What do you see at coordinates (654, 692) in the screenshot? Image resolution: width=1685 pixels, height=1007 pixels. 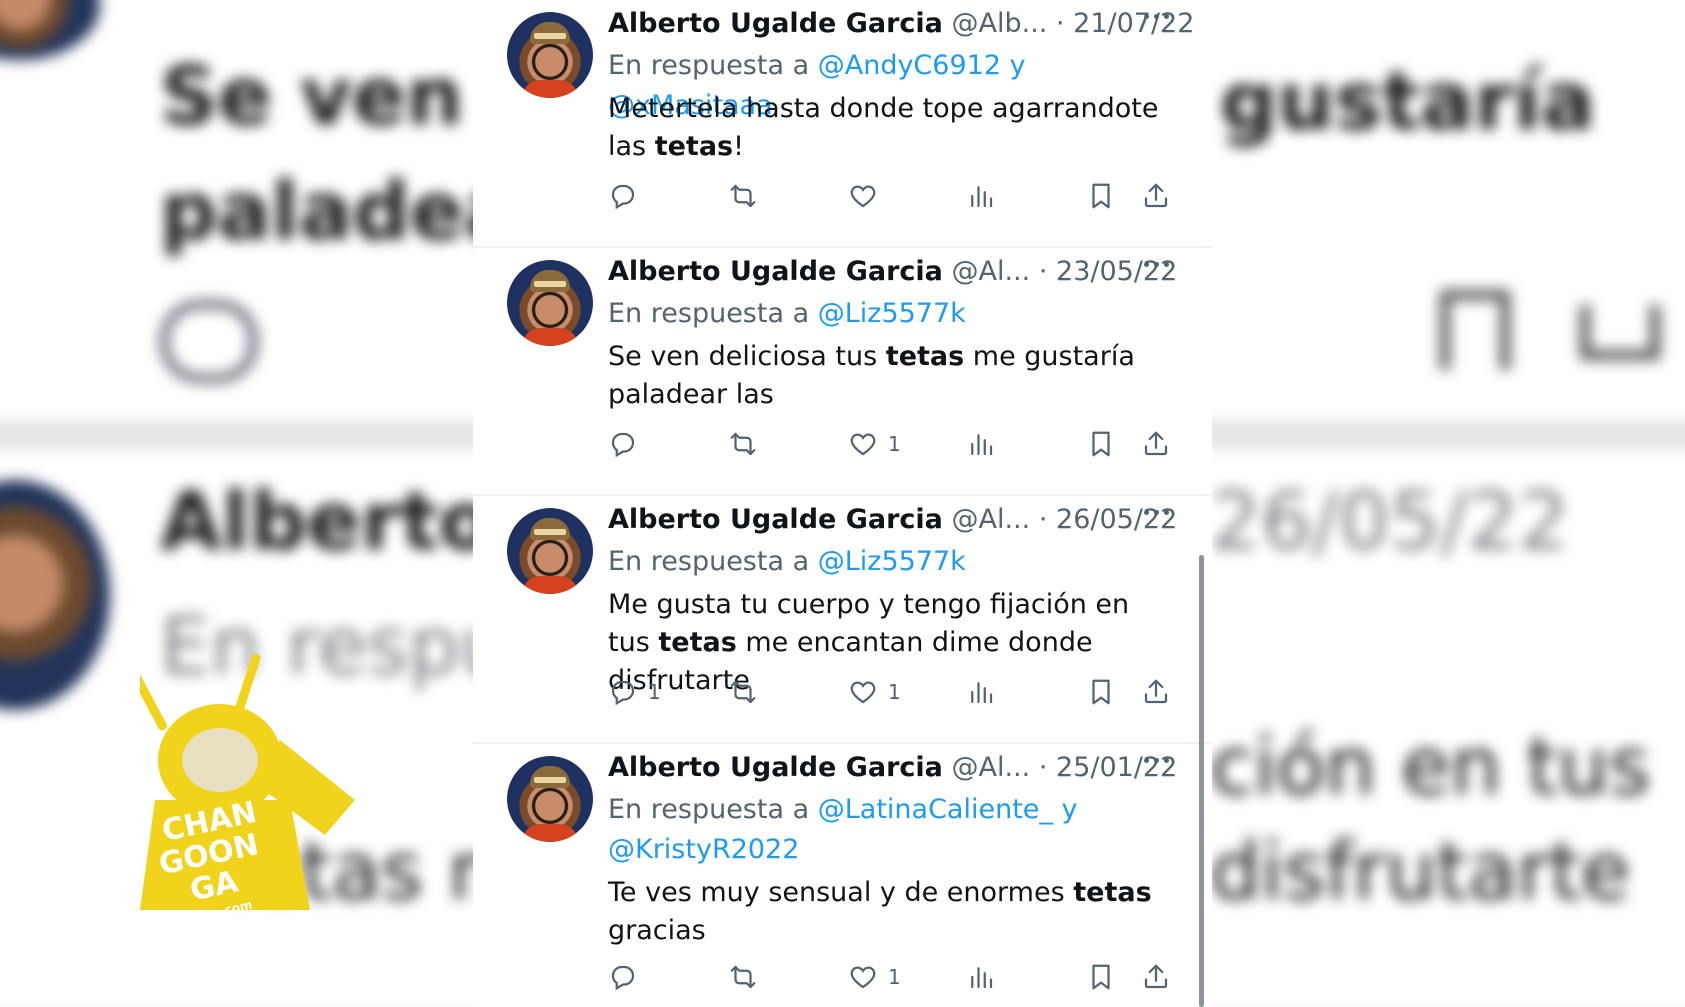 I see `reply-count: 1` at bounding box center [654, 692].